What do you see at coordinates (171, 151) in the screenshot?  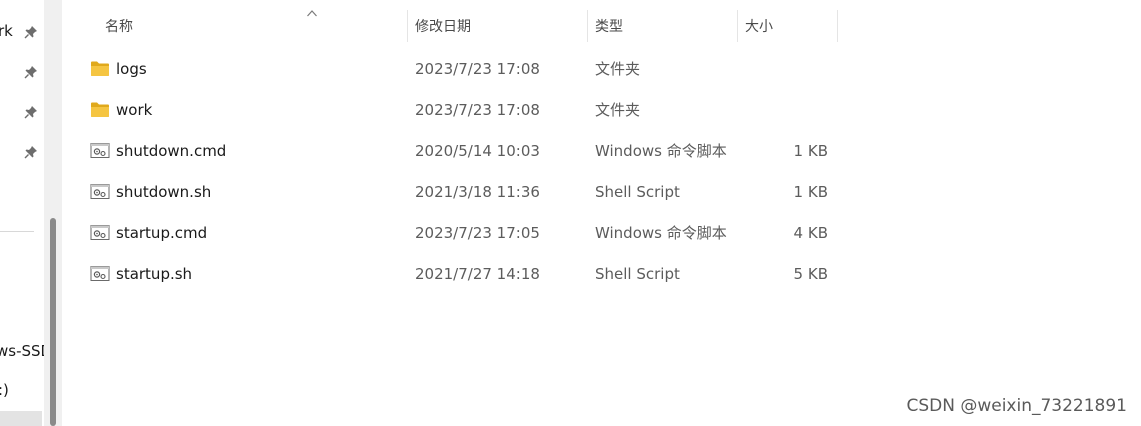 I see `file-name: shutdown.cmd` at bounding box center [171, 151].